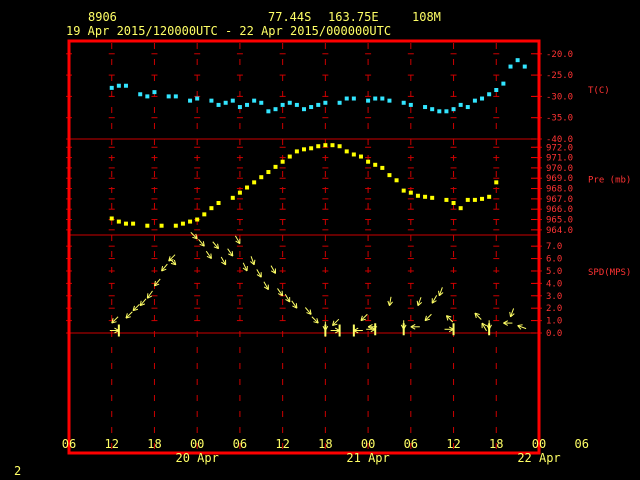  What do you see at coordinates (367, 458) in the screenshot?
I see `day-label: 21 Apr` at bounding box center [367, 458].